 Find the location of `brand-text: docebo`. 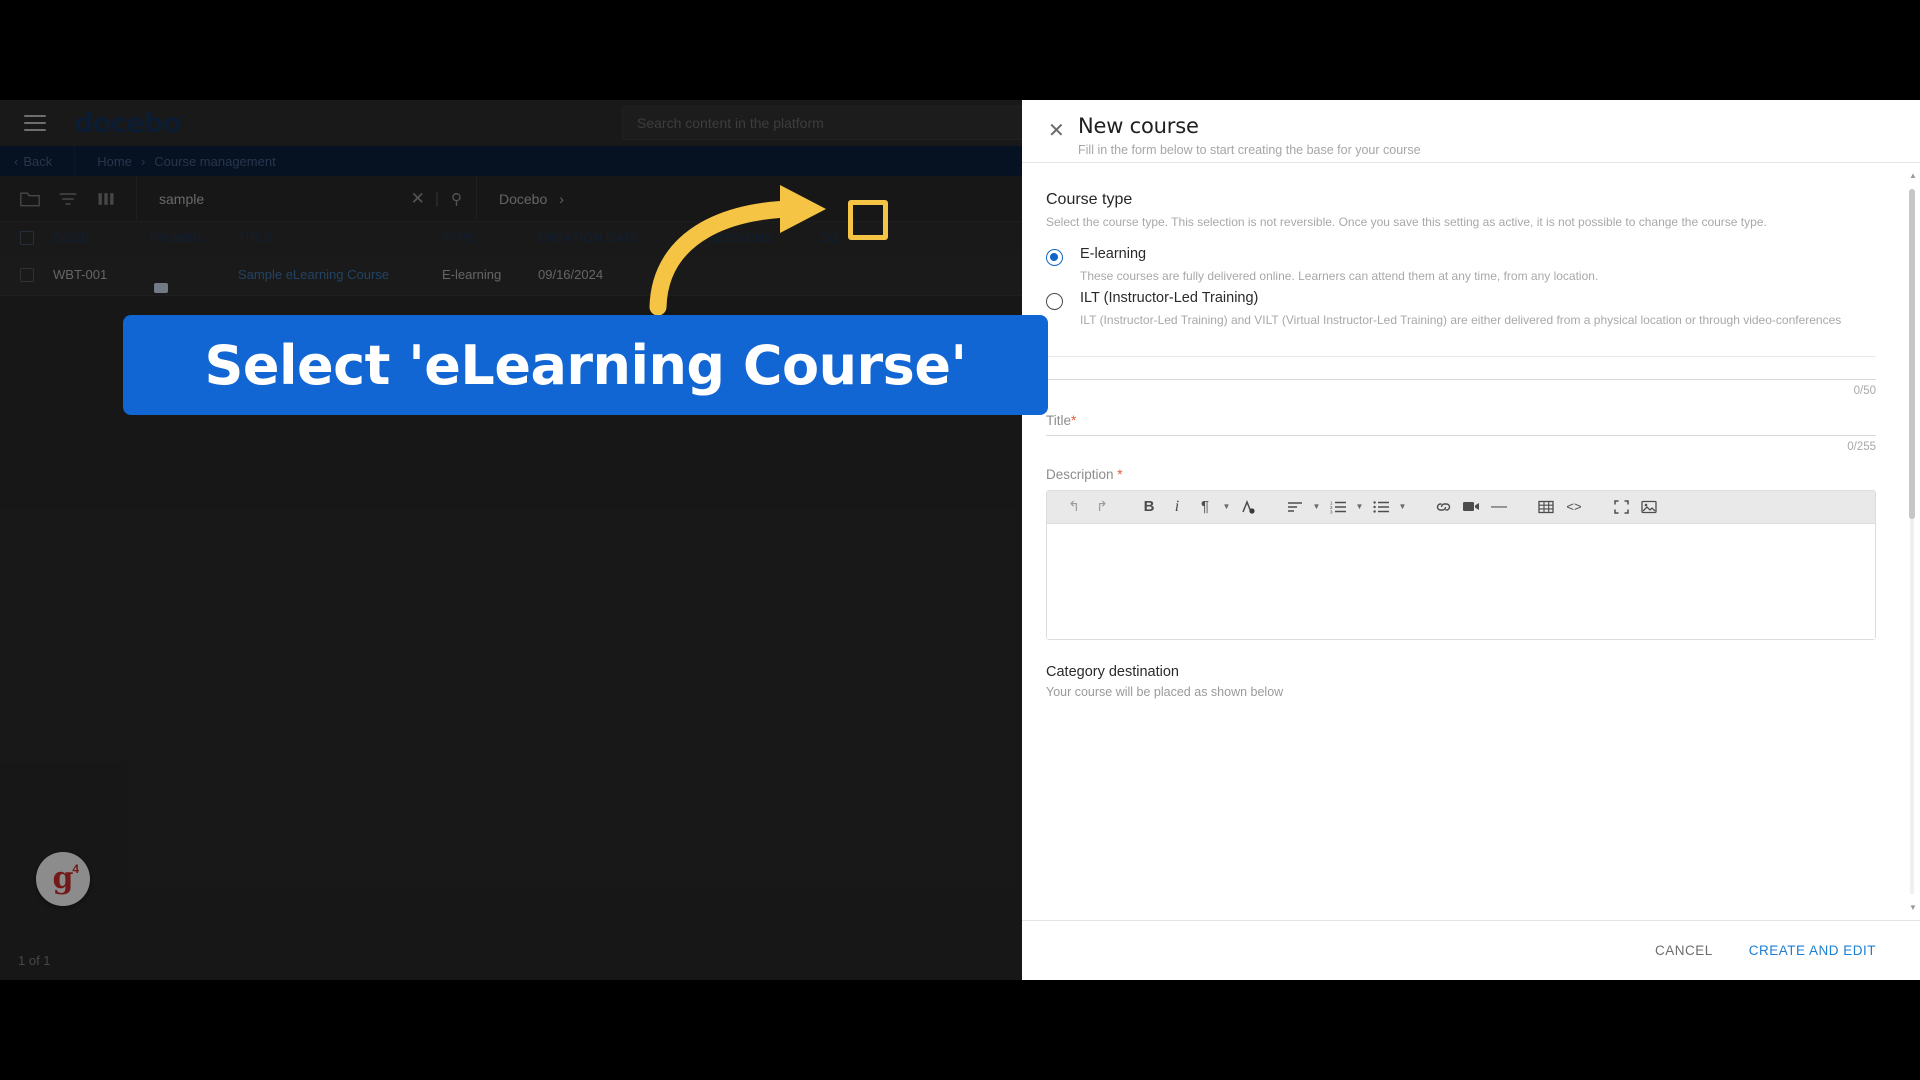

brand-text: docebo is located at coordinates (128, 123).